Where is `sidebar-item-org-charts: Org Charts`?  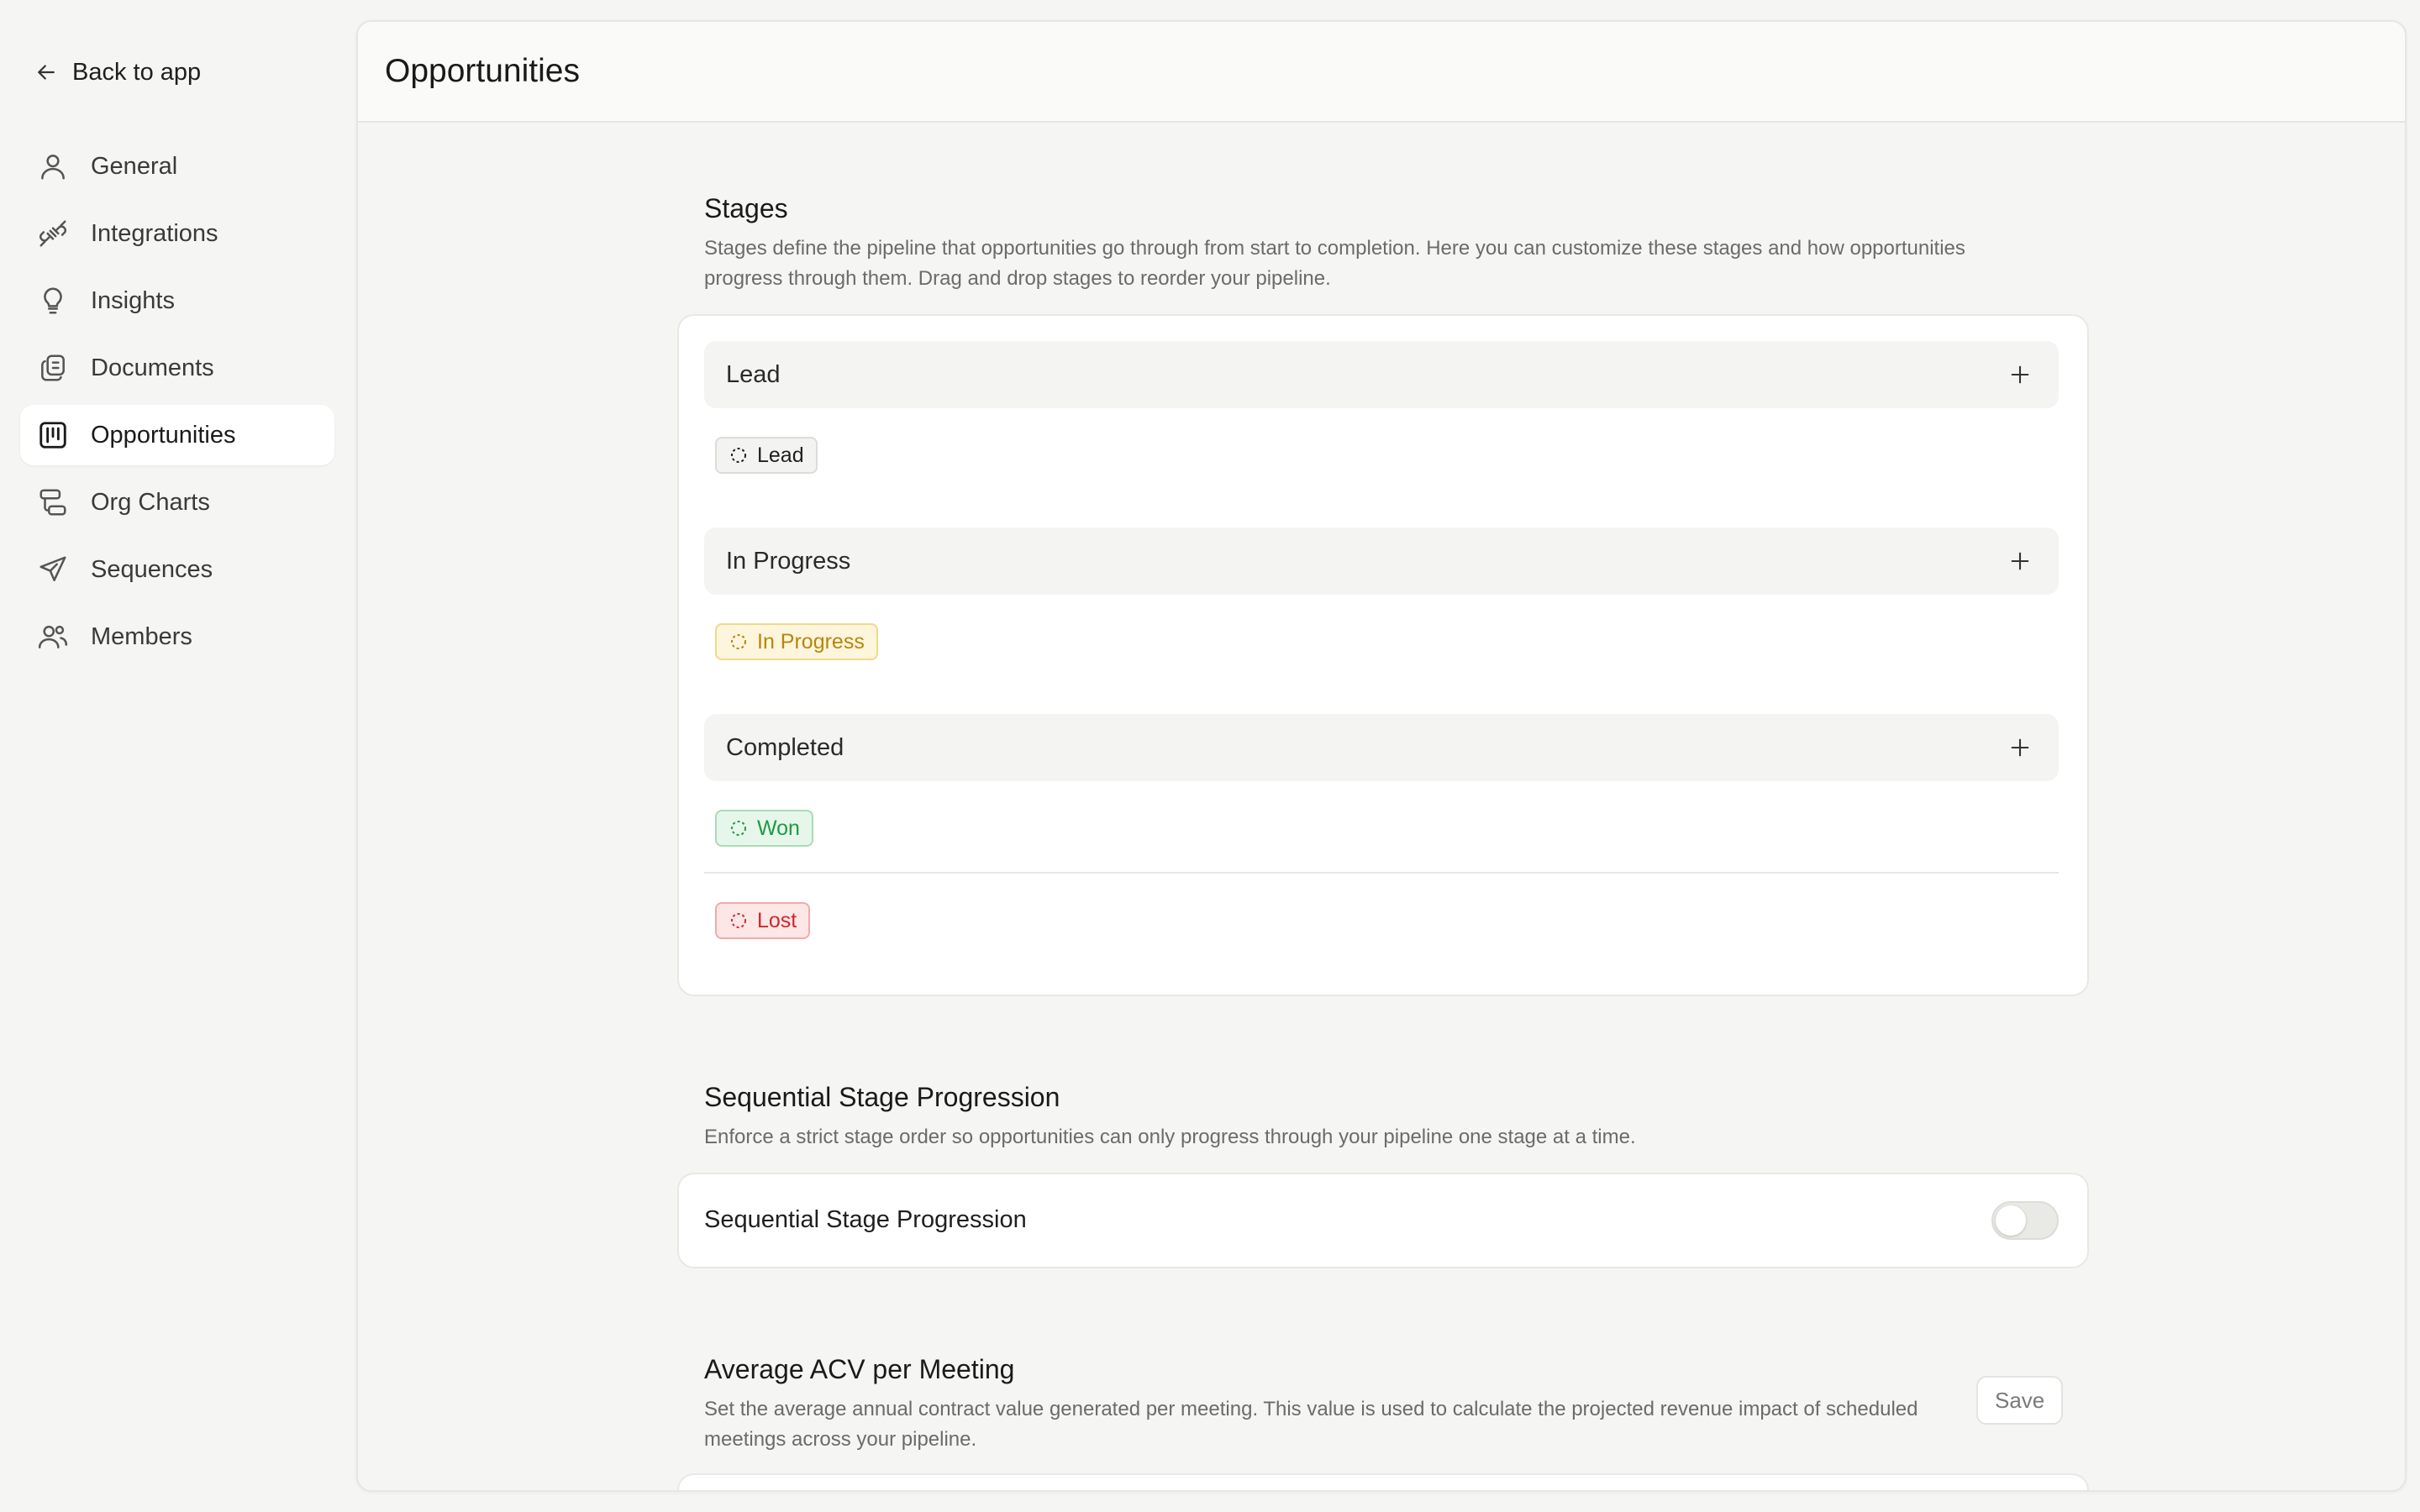
sidebar-item-org-charts: Org Charts is located at coordinates (177, 502).